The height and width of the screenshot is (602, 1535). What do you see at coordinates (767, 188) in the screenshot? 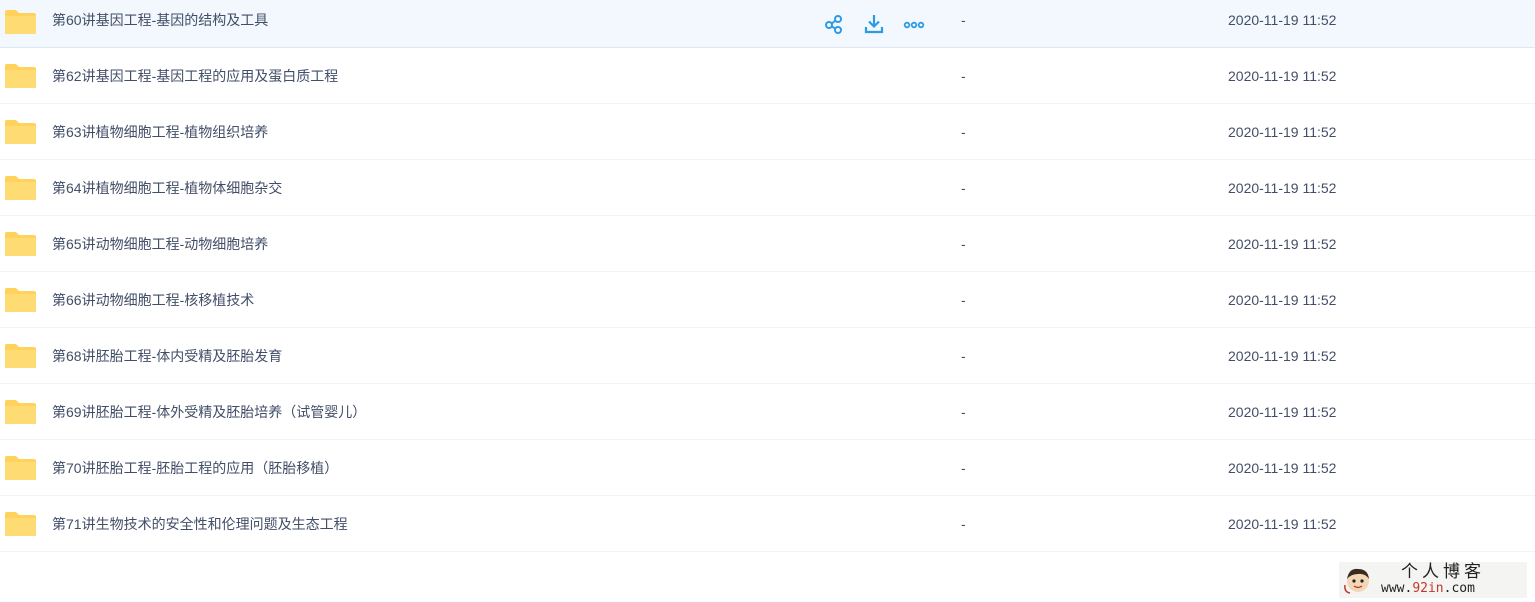
I see `file-row: 第64讲植物细胞工程-植物体细胞杂交 - 2020-11-19 11:52` at bounding box center [767, 188].